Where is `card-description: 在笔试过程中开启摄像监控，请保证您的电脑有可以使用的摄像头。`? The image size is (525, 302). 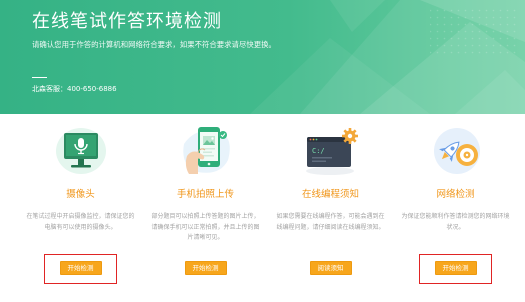 card-description: 在笔试过程中开启摄像监控，请保证您的电脑有可以使用的摄像头。 is located at coordinates (80, 222).